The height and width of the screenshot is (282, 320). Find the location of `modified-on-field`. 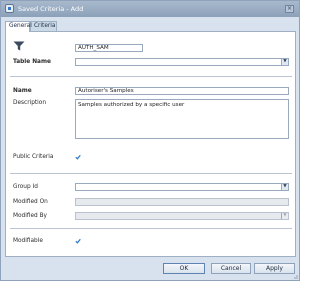

modified-on-field is located at coordinates (182, 202).